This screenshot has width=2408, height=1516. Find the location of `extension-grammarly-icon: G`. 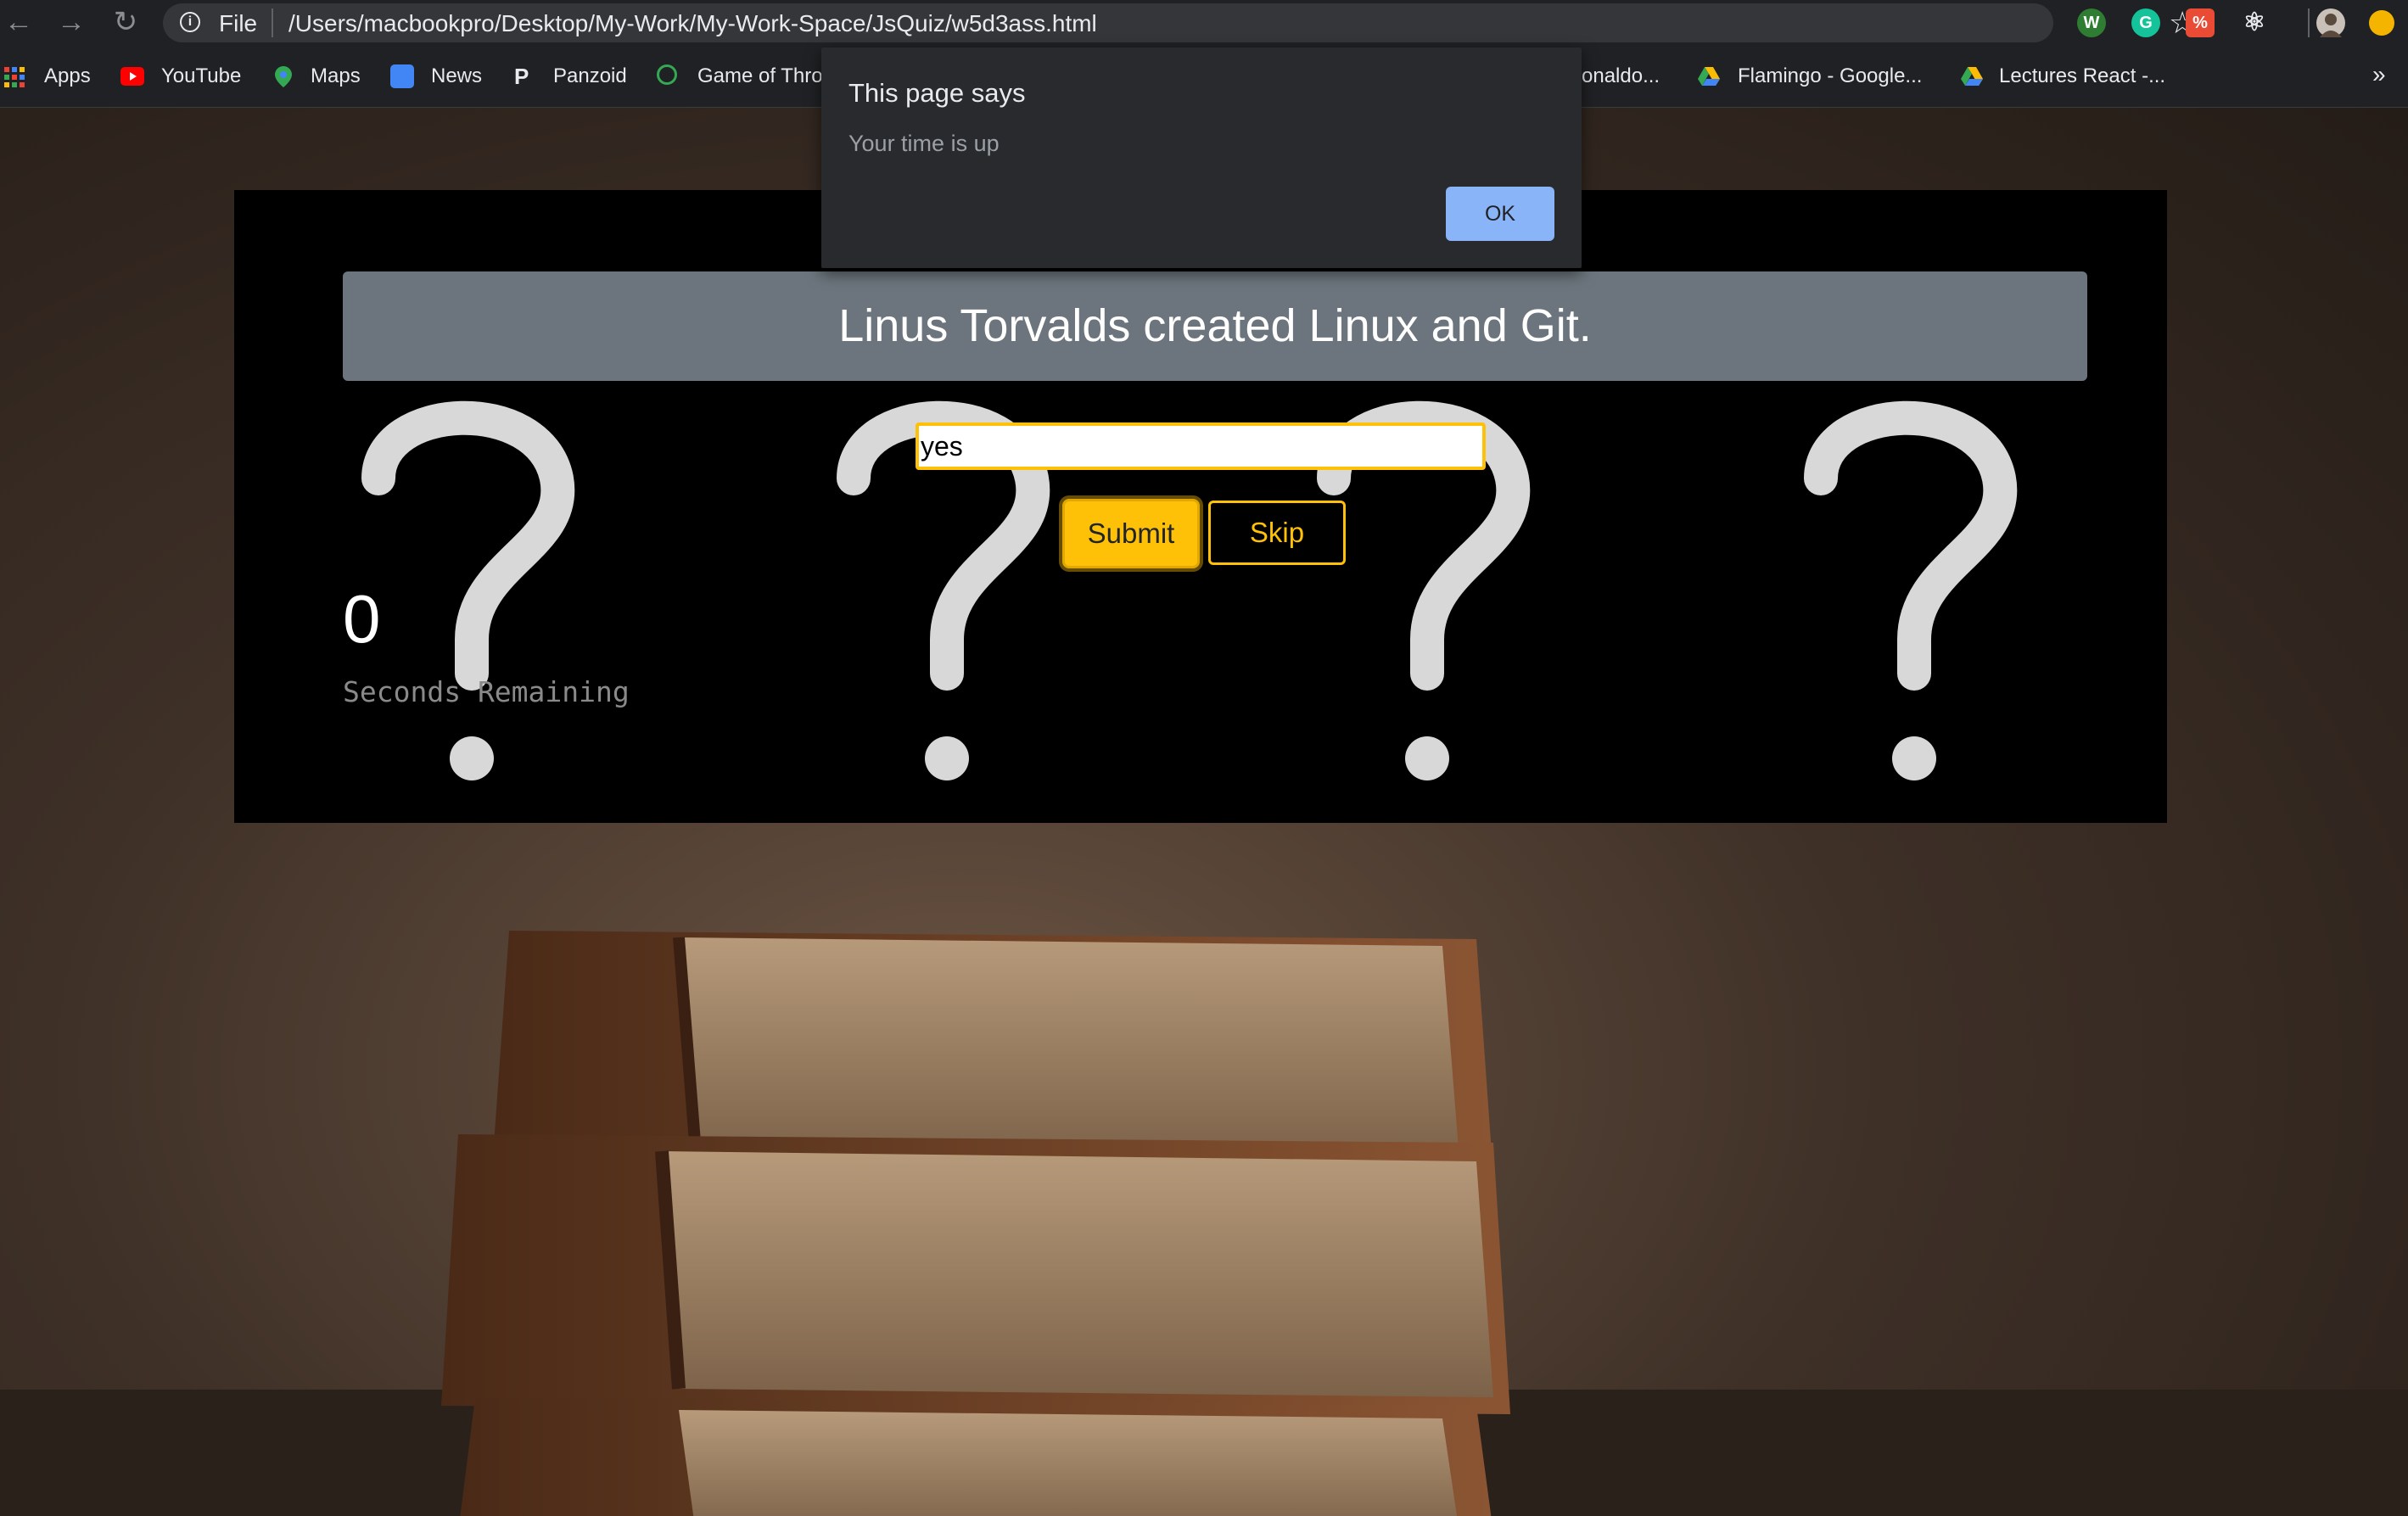

extension-grammarly-icon: G is located at coordinates (2145, 22).